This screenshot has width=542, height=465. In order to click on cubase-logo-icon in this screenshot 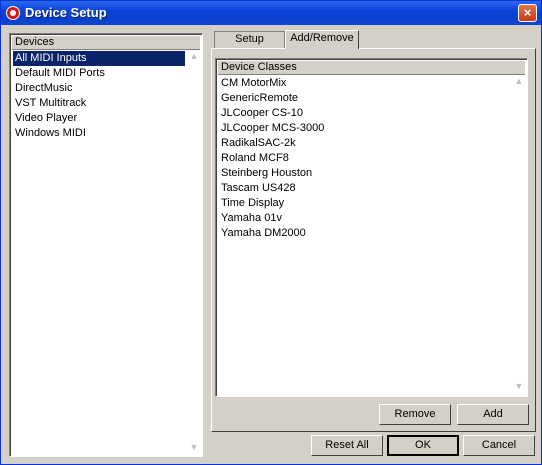, I will do `click(13, 13)`.